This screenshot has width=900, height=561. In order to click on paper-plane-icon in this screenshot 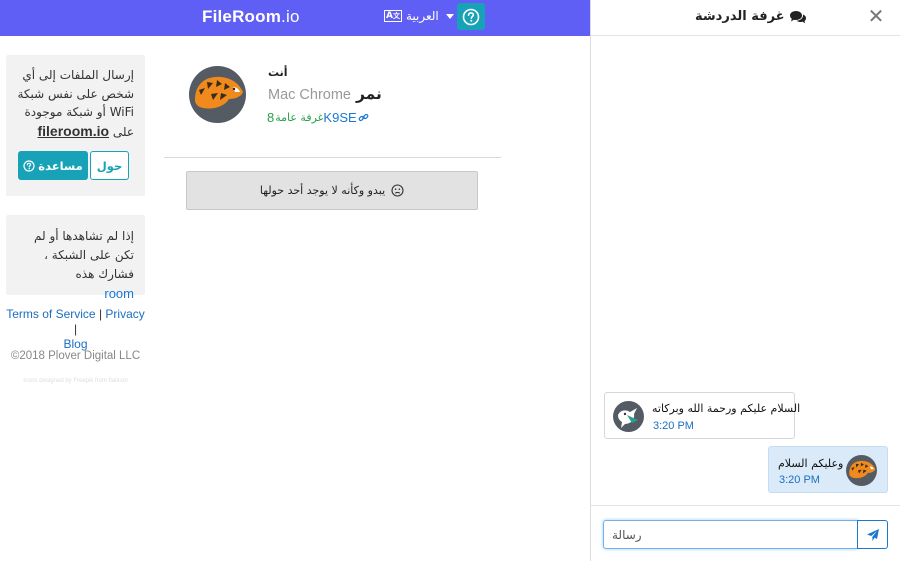, I will do `click(872, 534)`.